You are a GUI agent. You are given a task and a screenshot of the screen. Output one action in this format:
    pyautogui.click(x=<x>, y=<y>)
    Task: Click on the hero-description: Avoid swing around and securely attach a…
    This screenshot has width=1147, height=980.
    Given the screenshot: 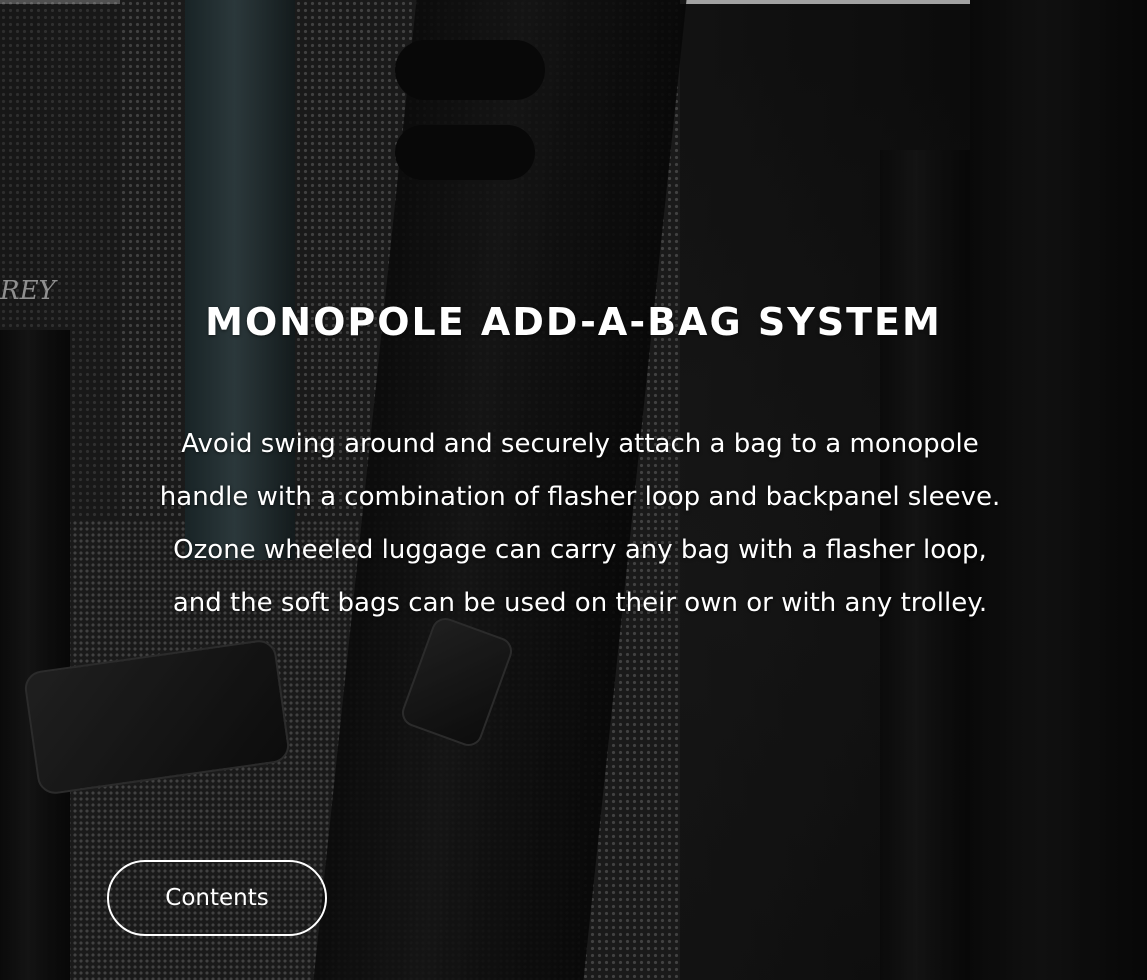 What is the action you would take?
    pyautogui.click(x=580, y=523)
    